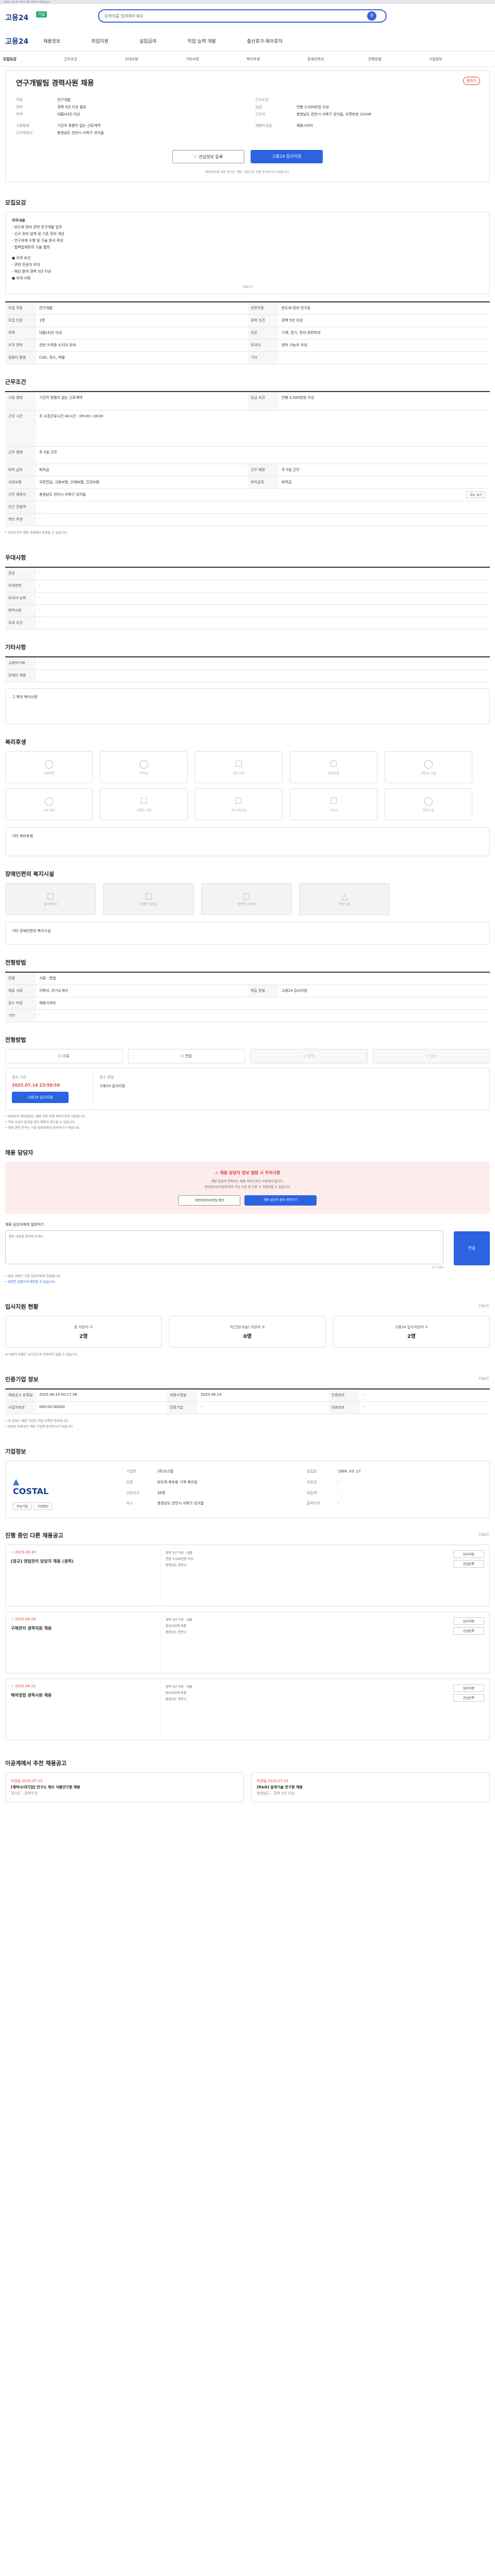  I want to click on text-label: 우대사항, so click(15, 557).